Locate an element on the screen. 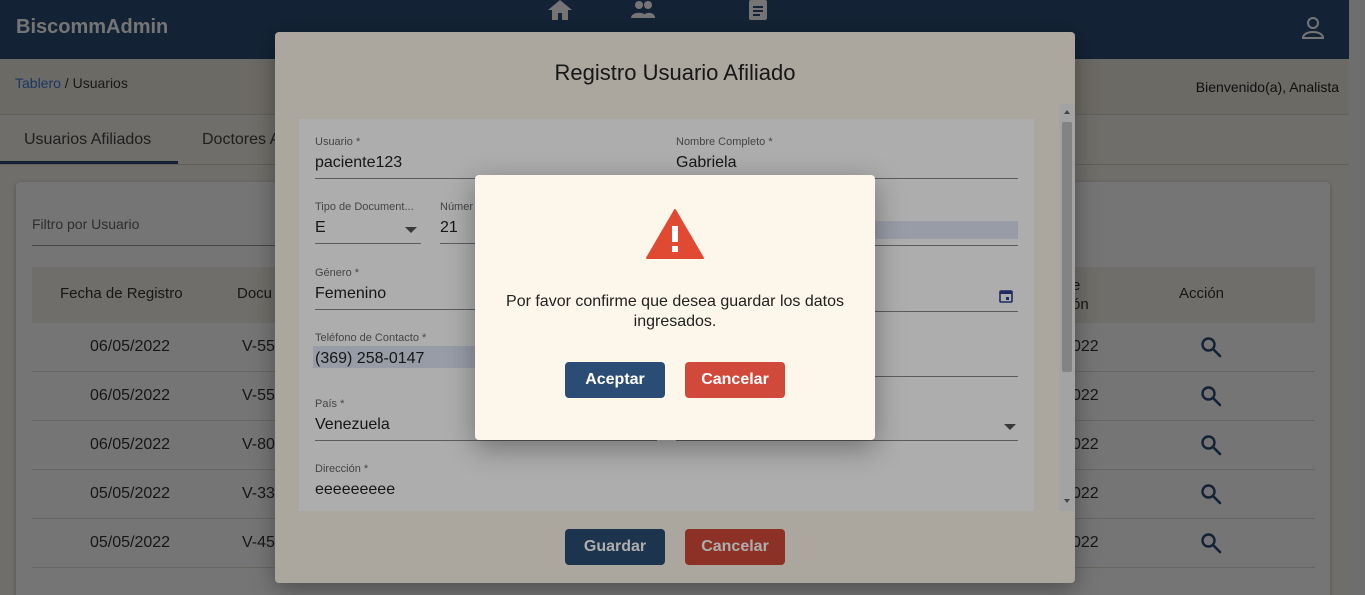 The image size is (1365, 595). warning-icon is located at coordinates (675, 234).